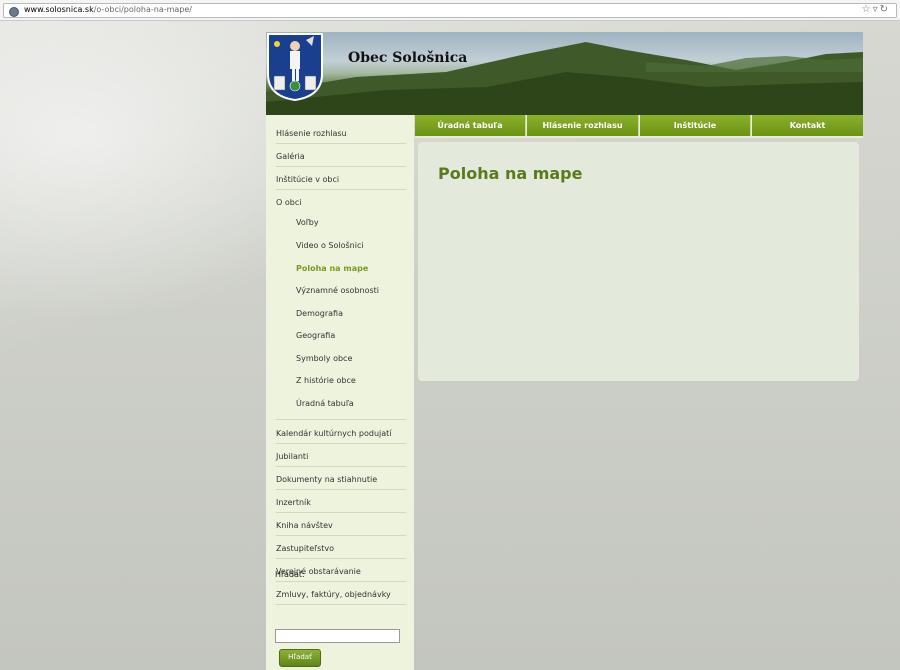 The image size is (900, 670). Describe the element at coordinates (290, 574) in the screenshot. I see `search-label: Hľadať:` at that location.